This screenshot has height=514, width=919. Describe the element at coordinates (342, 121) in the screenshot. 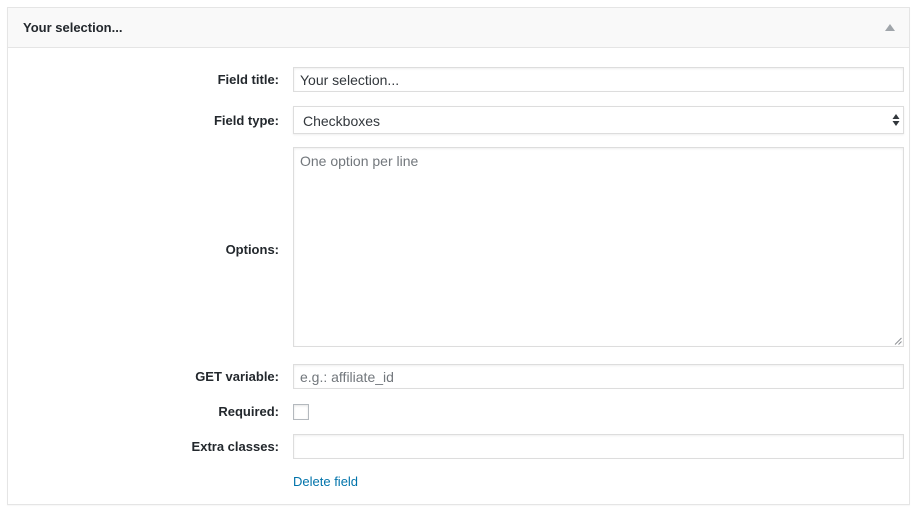

I see `field-type-selected-value: Checkboxes` at that location.